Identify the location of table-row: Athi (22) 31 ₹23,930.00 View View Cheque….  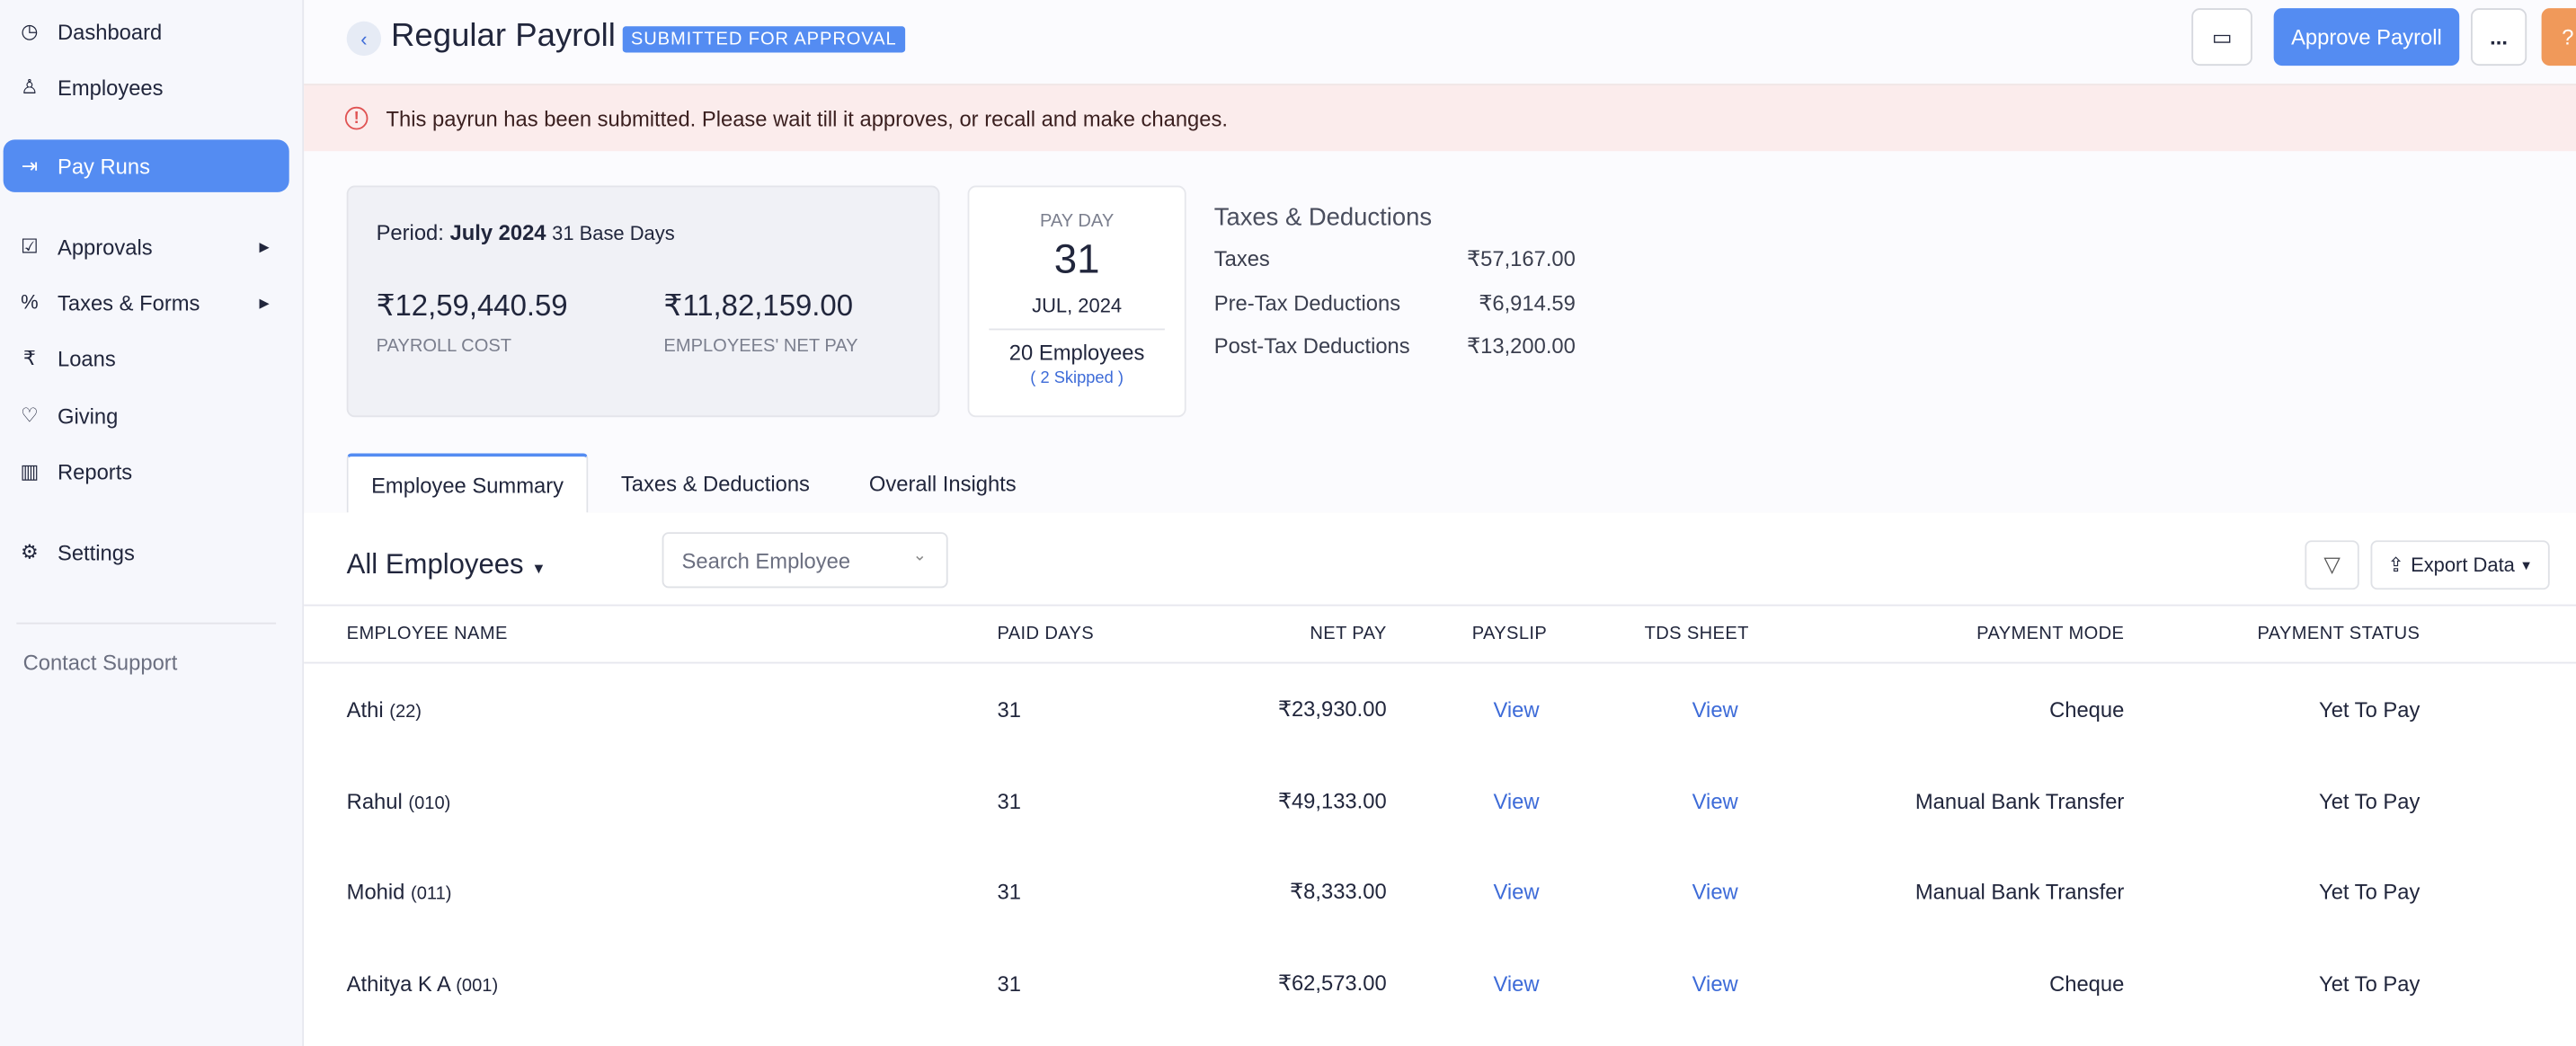
(1440, 709).